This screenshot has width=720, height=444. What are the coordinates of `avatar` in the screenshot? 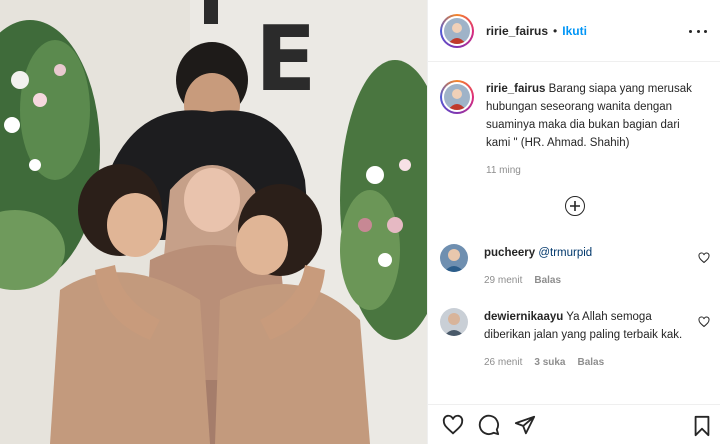 It's located at (457, 30).